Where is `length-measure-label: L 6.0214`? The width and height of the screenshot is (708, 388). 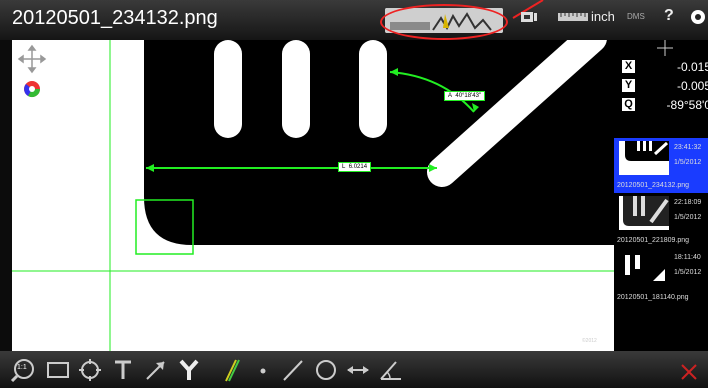 length-measure-label: L 6.0214 is located at coordinates (355, 167).